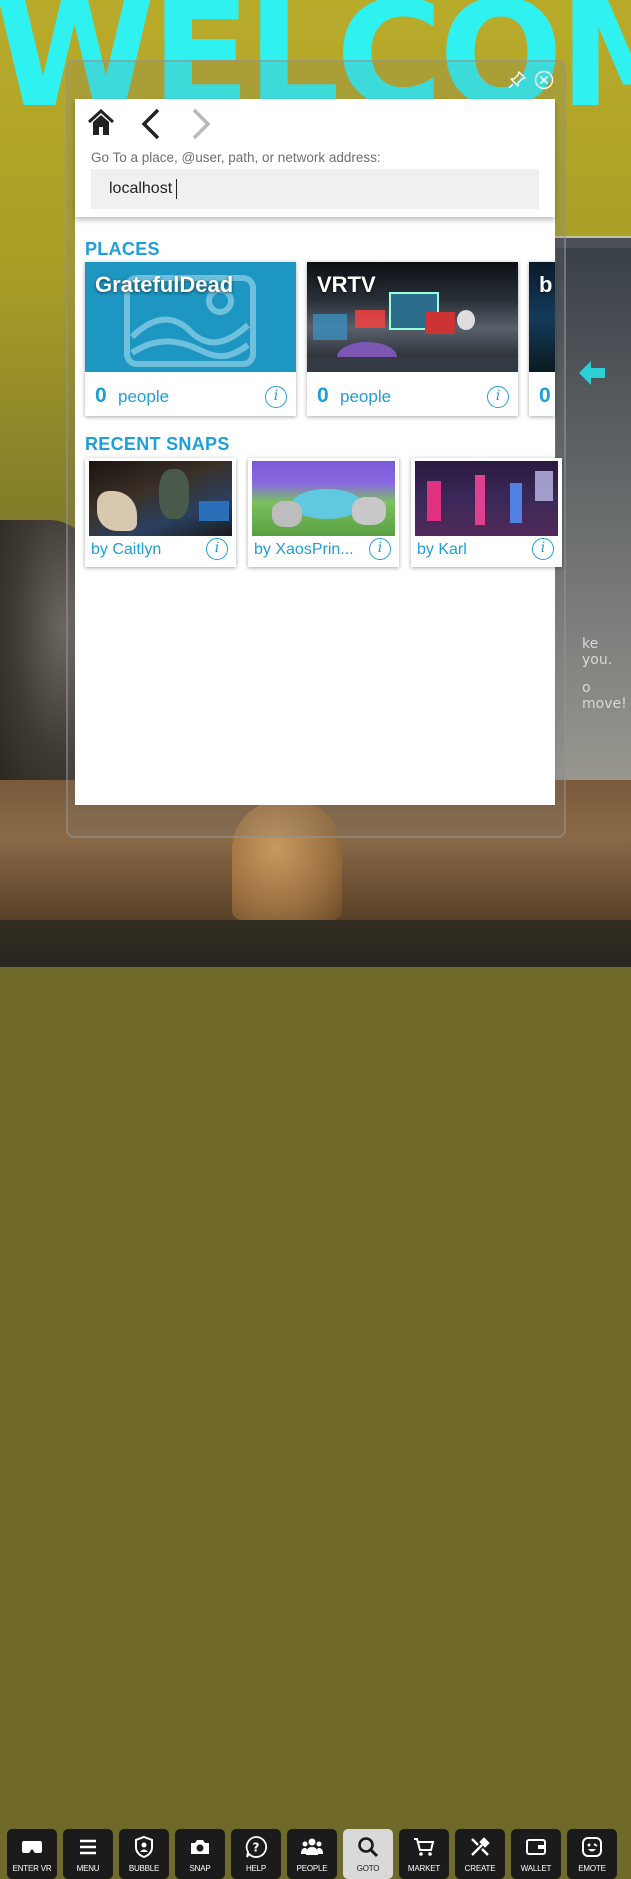 This screenshot has height=1879, width=631. Describe the element at coordinates (592, 373) in the screenshot. I see `arrow-left-icon` at that location.